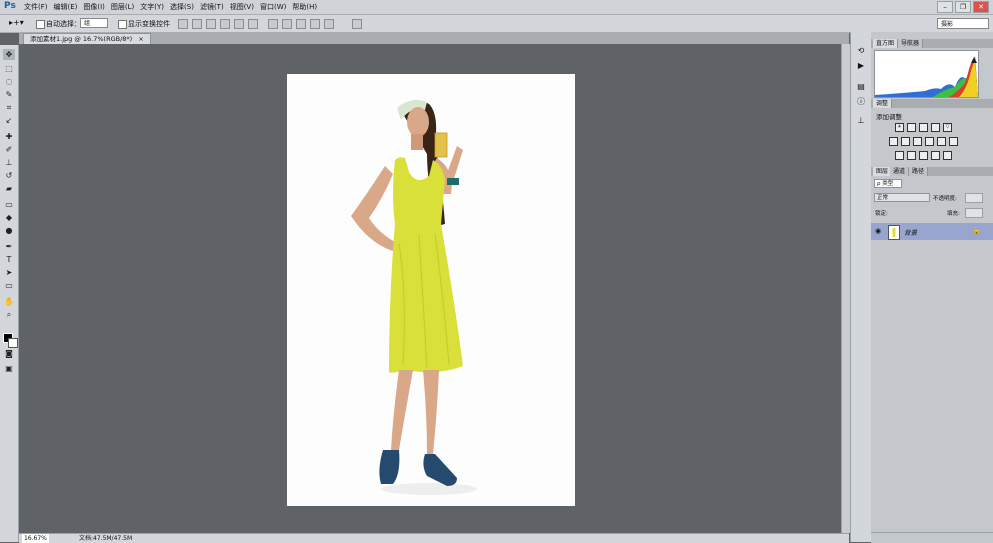 The height and width of the screenshot is (543, 993). Describe the element at coordinates (845, 288) in the screenshot. I see `vertical-scrollbar` at that location.